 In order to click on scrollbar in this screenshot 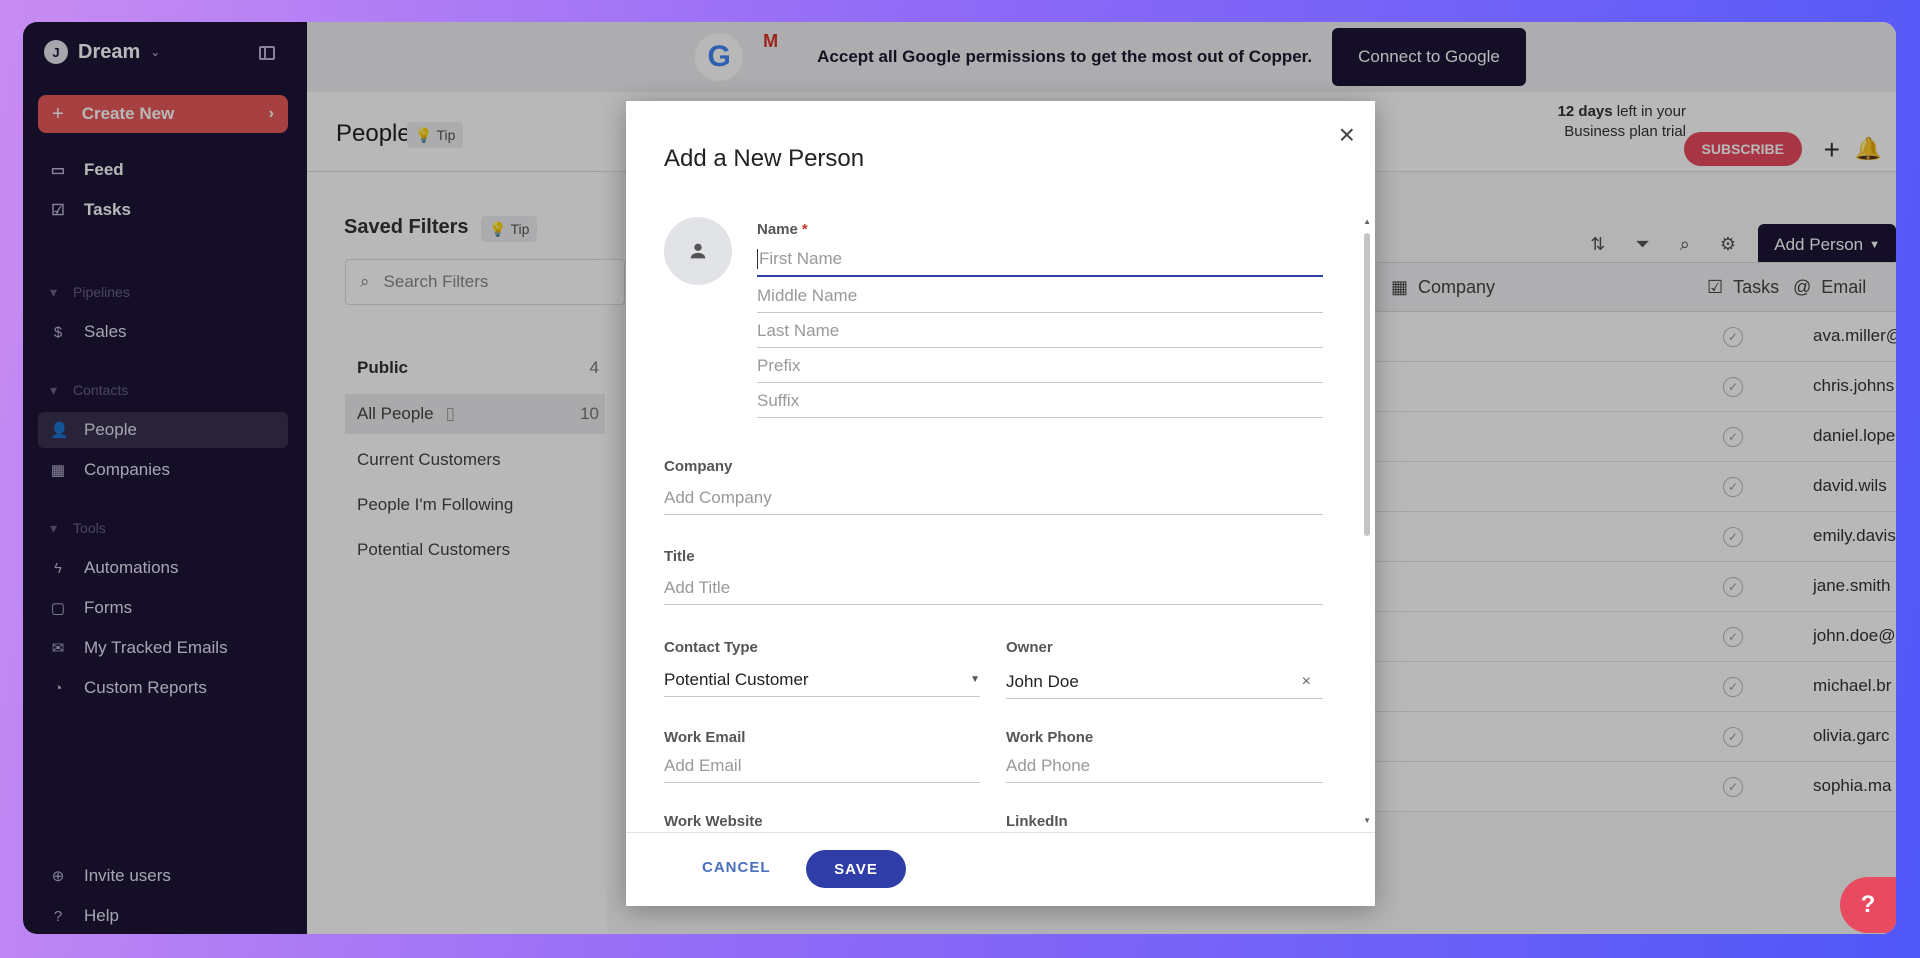, I will do `click(1367, 384)`.